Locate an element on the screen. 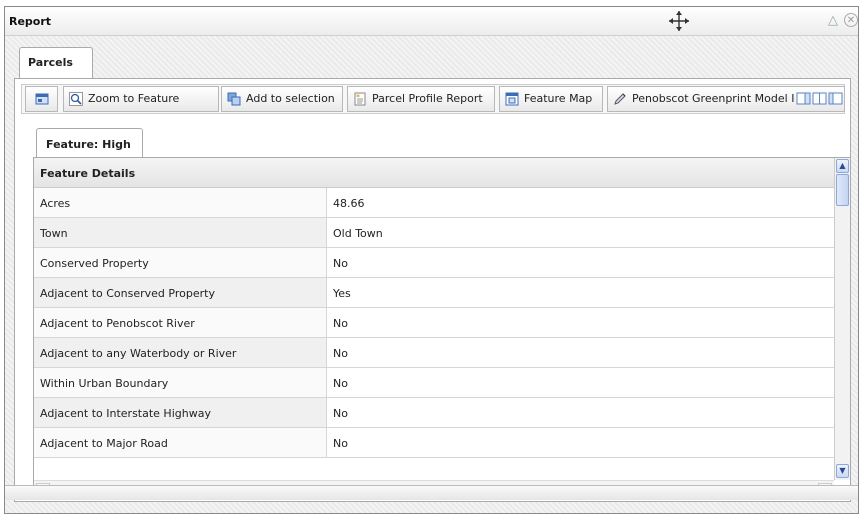 This screenshot has width=860, height=521. add-to-selection-label: Add to selection is located at coordinates (290, 98).